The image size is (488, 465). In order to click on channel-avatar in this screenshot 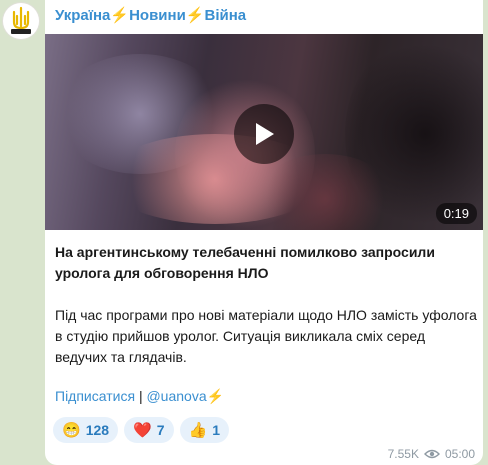, I will do `click(21, 21)`.